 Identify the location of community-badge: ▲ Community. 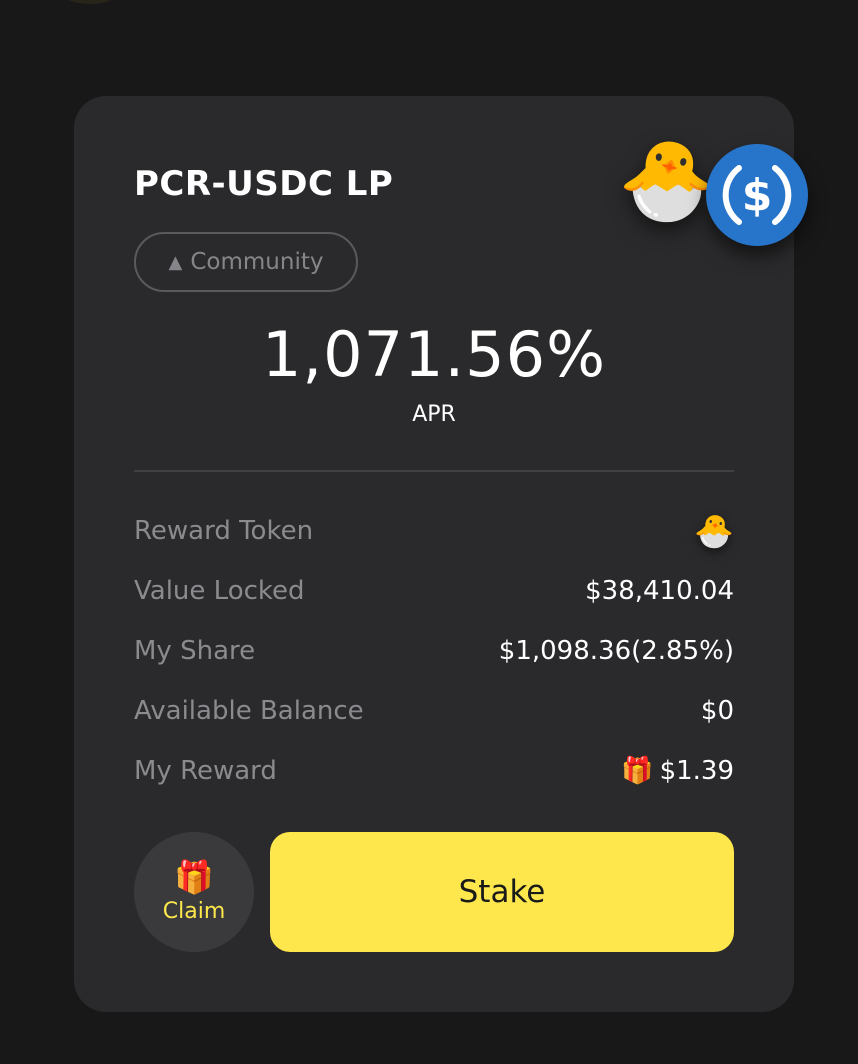
(246, 262).